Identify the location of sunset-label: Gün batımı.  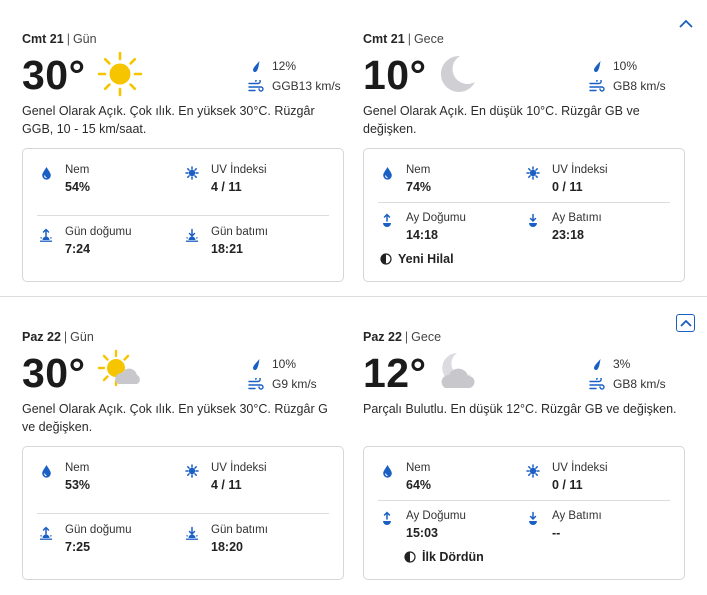
(239, 530).